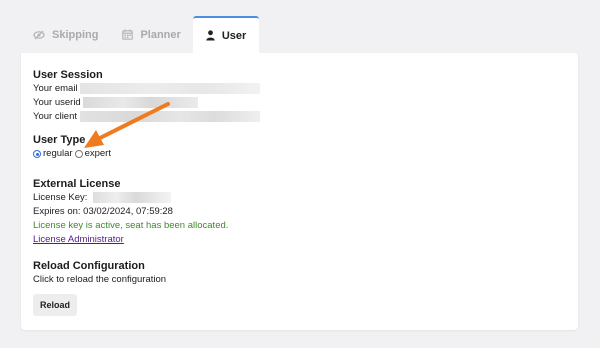  What do you see at coordinates (59, 140) in the screenshot?
I see `user-type-title: User Type` at bounding box center [59, 140].